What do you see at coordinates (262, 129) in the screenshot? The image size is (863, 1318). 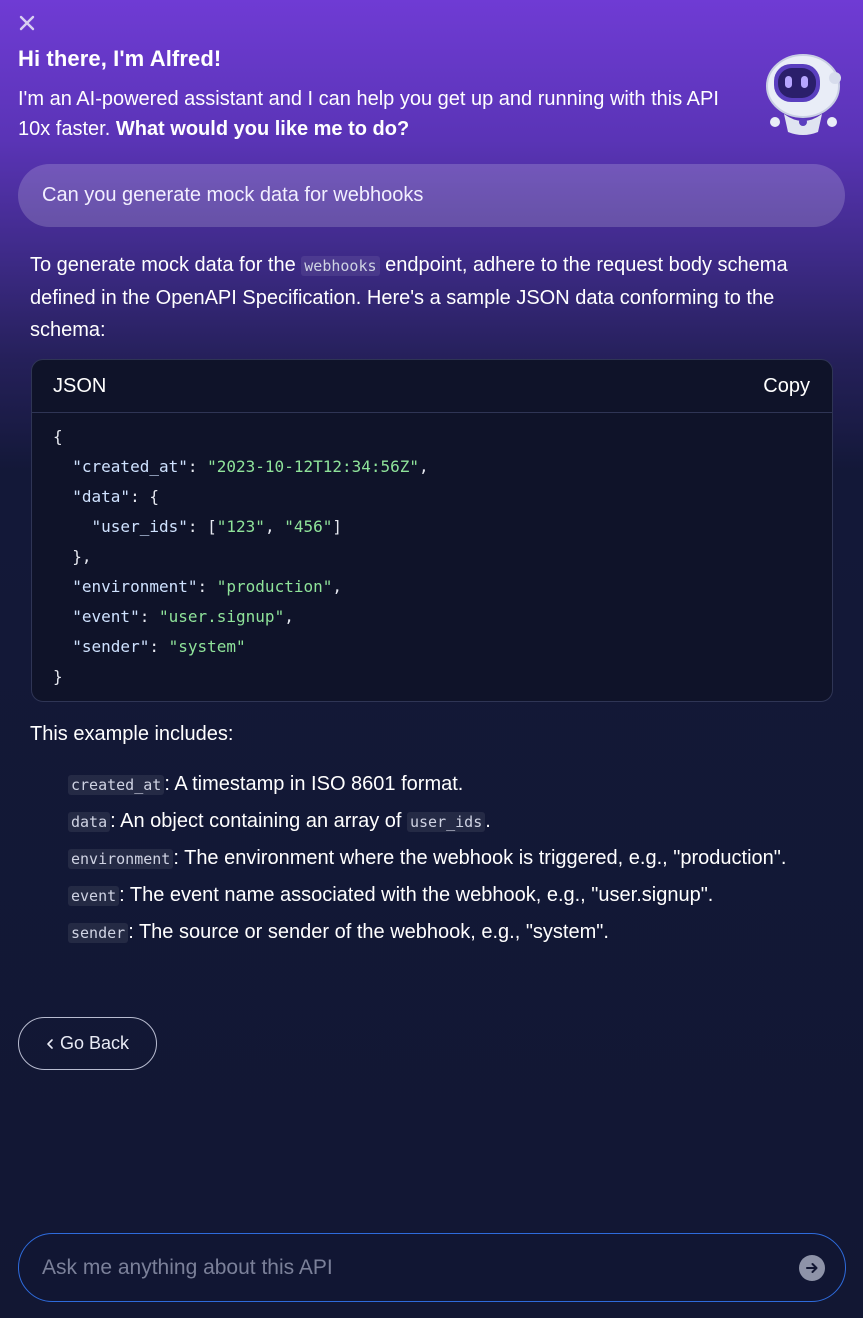 I see `greeting-question: What would you like me to do?` at bounding box center [262, 129].